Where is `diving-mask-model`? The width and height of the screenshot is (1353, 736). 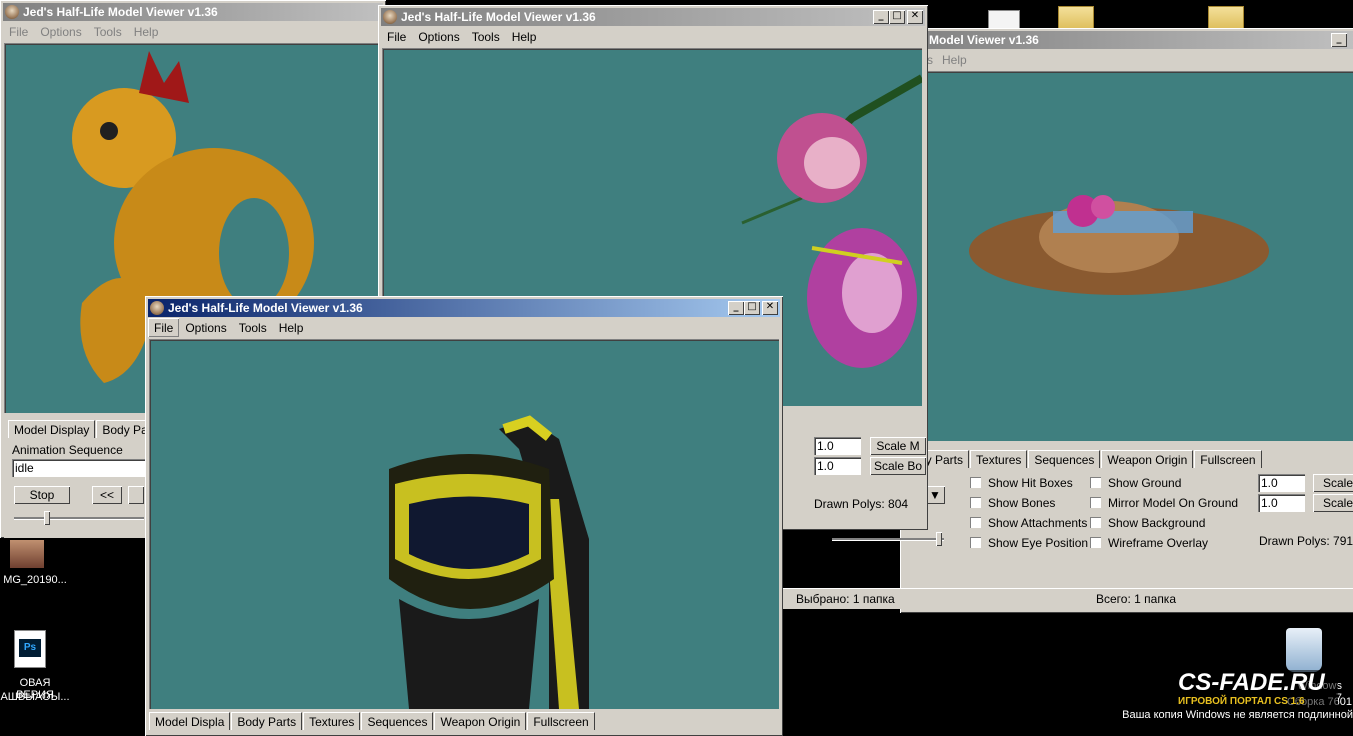 diving-mask-model is located at coordinates (489, 562).